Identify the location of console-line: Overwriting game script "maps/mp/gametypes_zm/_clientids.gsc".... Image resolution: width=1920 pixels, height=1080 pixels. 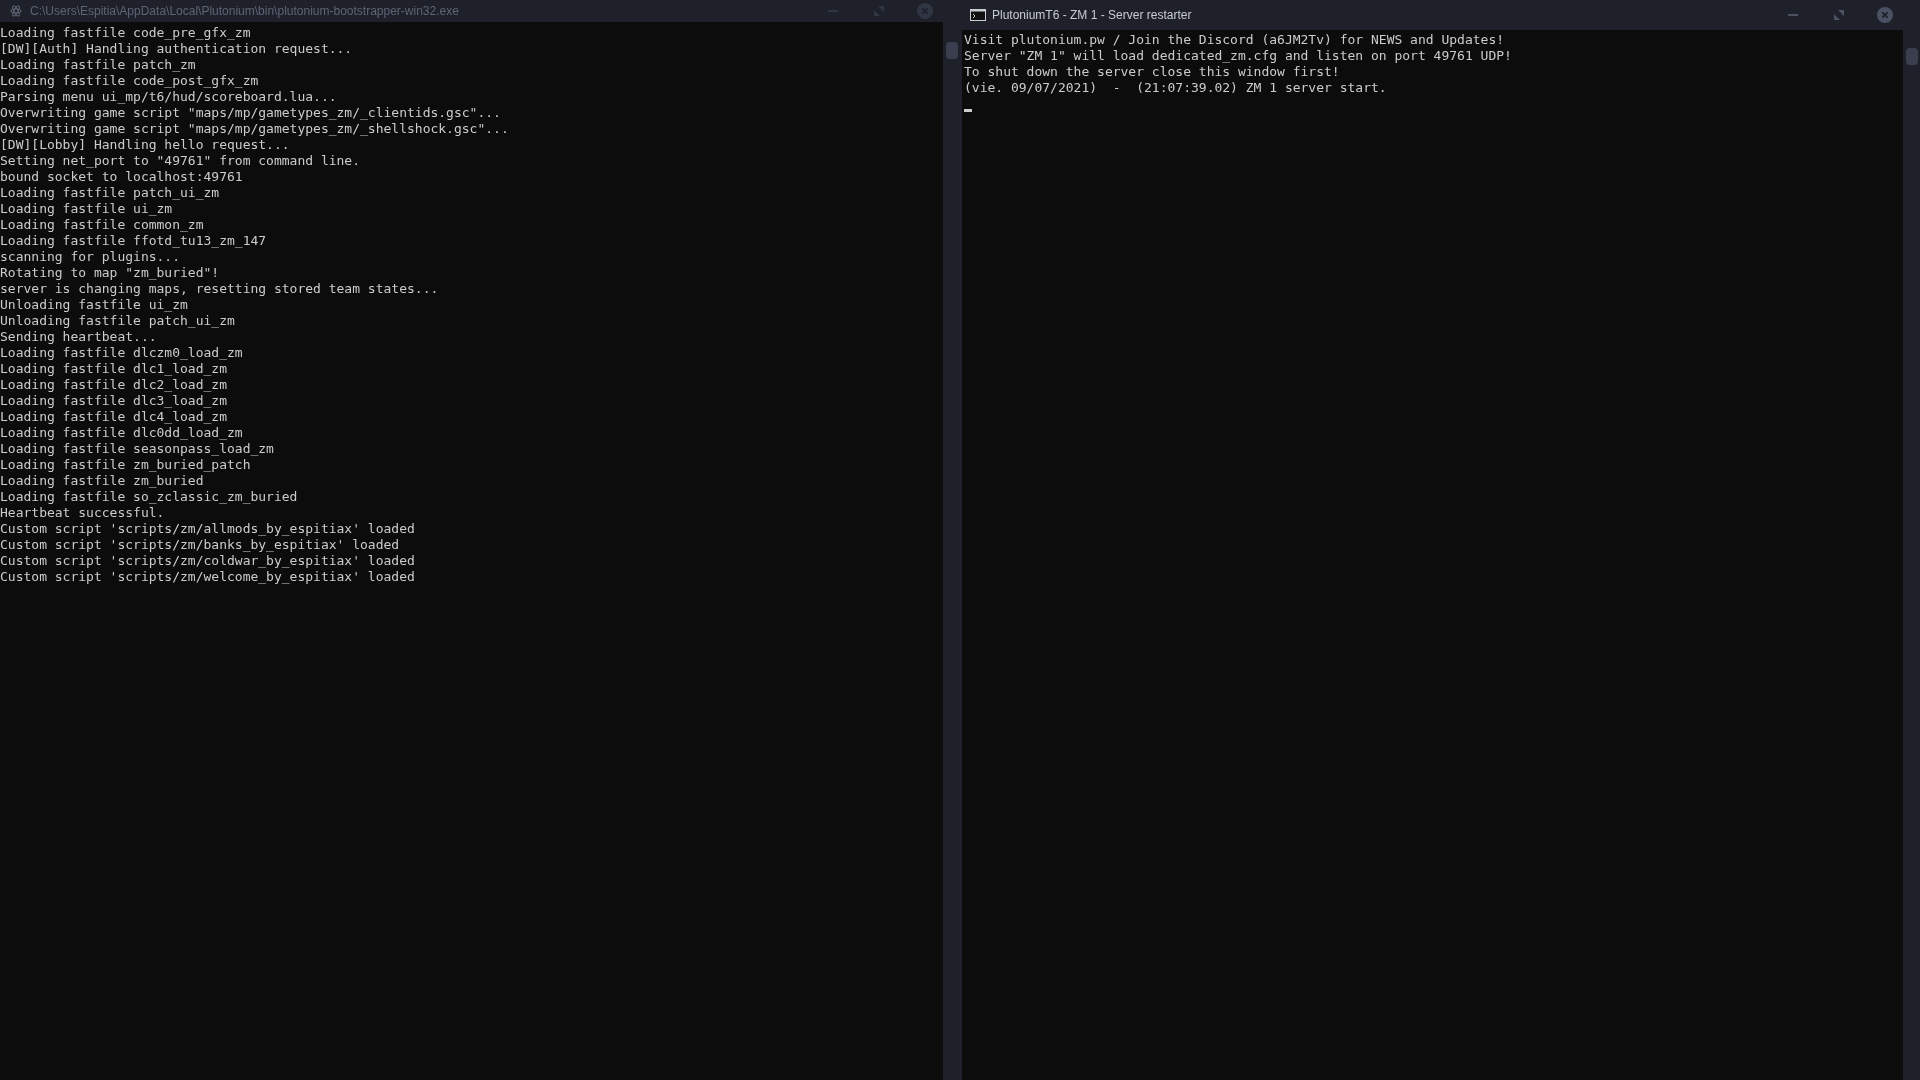
(250, 113).